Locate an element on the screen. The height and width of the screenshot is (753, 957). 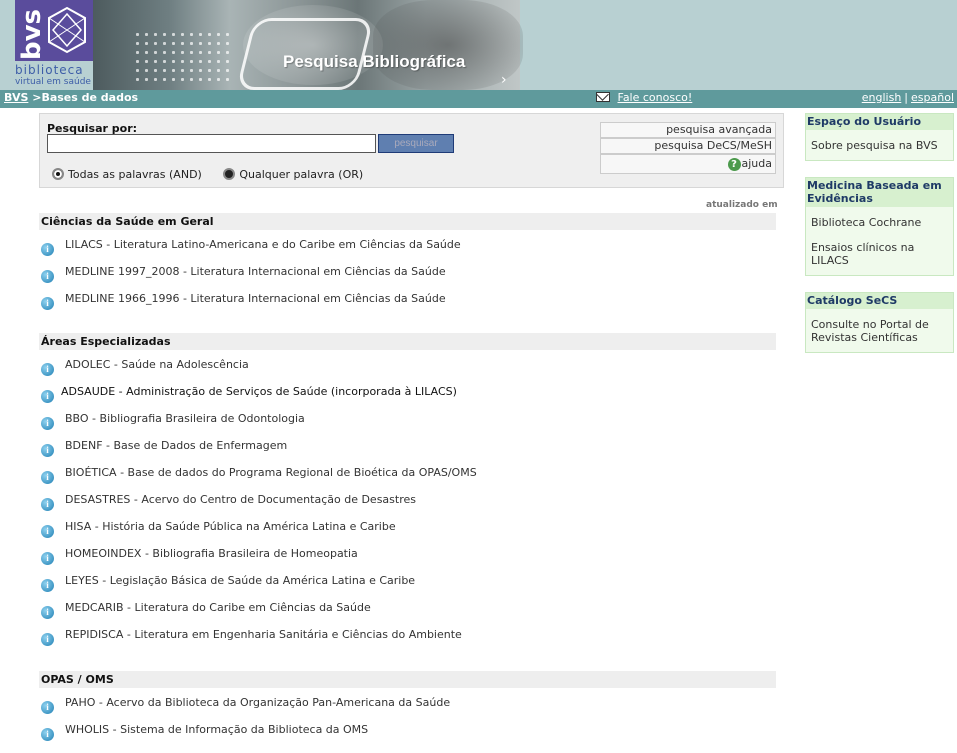
lang-english-link: english is located at coordinates (882, 97).